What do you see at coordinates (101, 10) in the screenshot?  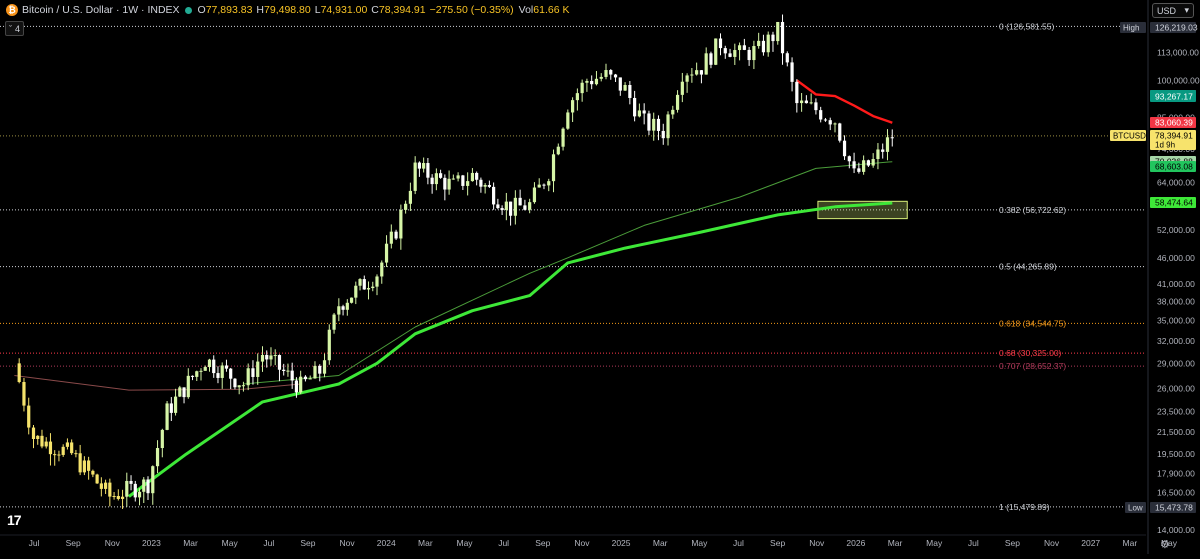 I see `symbol-title: Bitcoin / U.S. Dollar · 1W · INDEX` at bounding box center [101, 10].